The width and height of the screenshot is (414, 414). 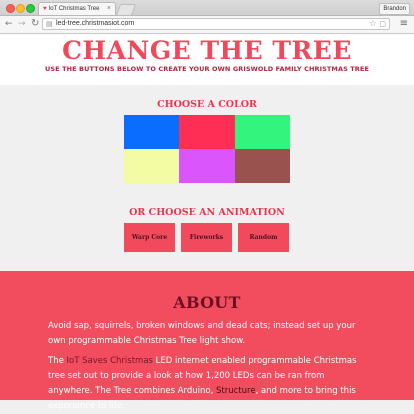 What do you see at coordinates (207, 50) in the screenshot?
I see `page-title: CHANGE THE TREE` at bounding box center [207, 50].